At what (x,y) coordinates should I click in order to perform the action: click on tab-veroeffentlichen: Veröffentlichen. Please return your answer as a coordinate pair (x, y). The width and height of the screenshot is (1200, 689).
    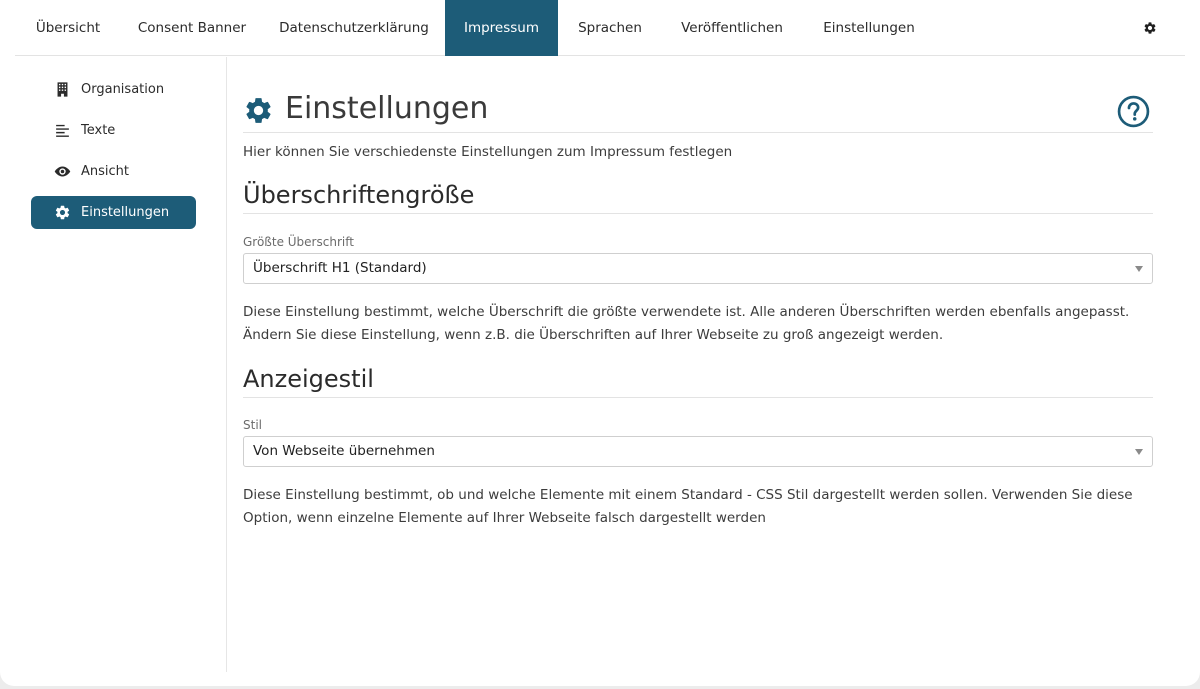
    Looking at the image, I should click on (732, 28).